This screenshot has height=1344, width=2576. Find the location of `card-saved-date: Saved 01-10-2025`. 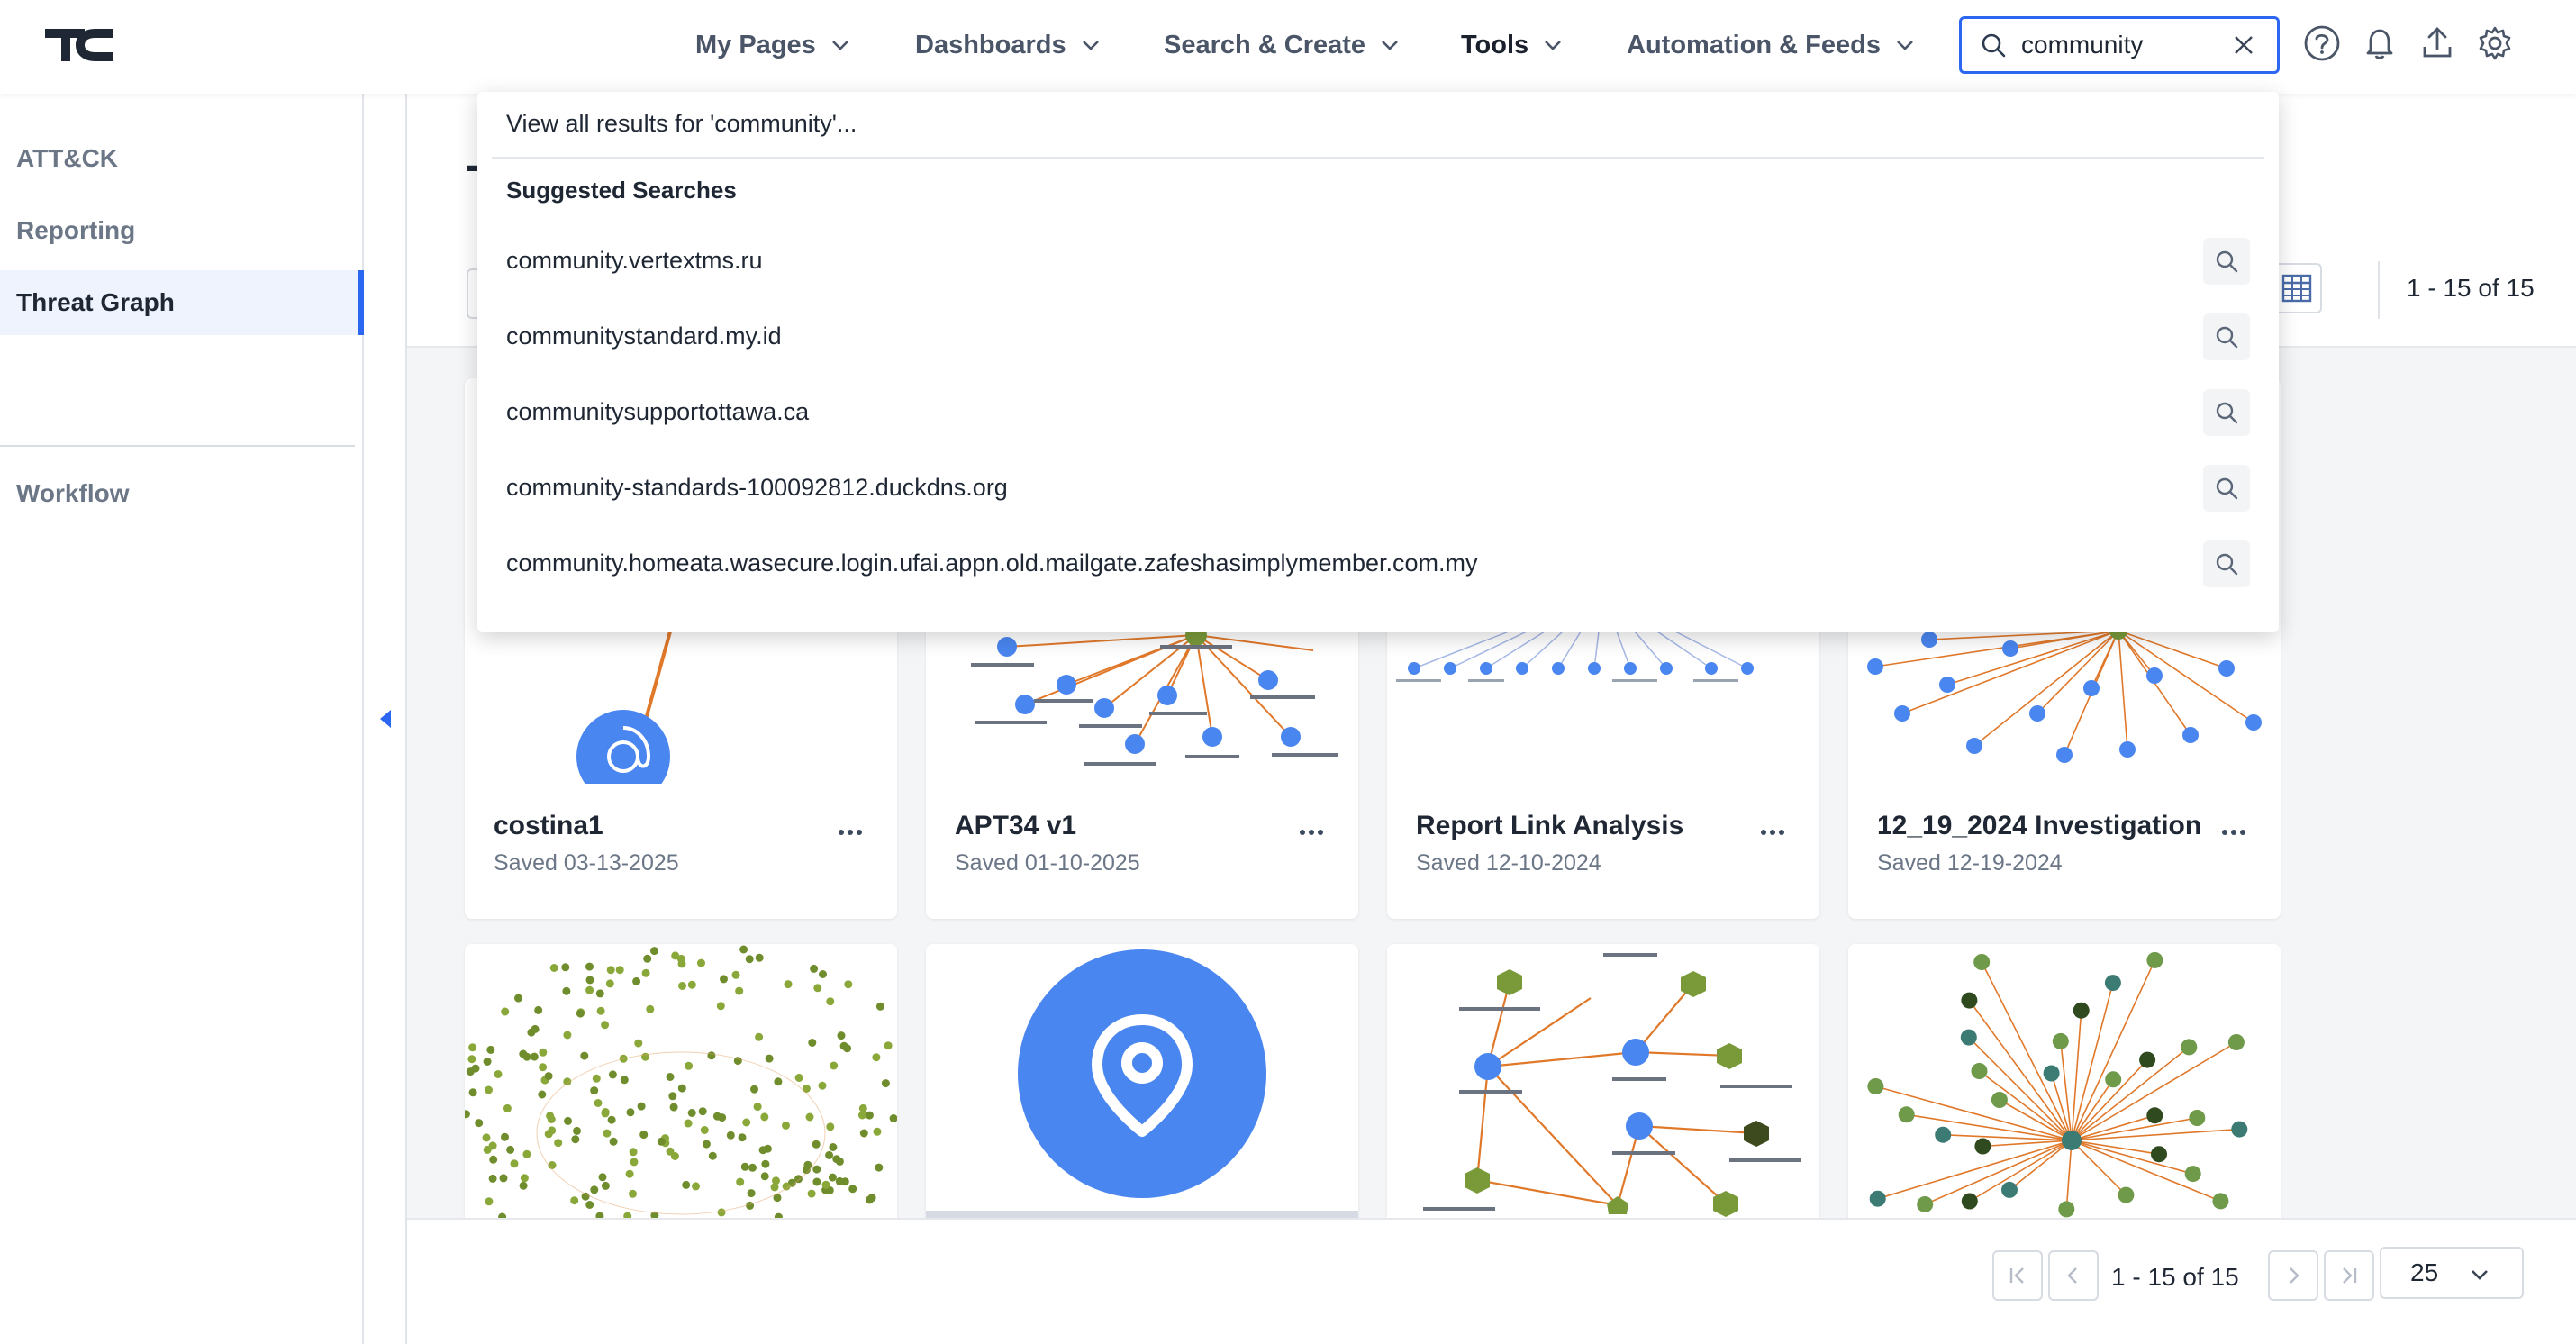

card-saved-date: Saved 01-10-2025 is located at coordinates (1048, 863).